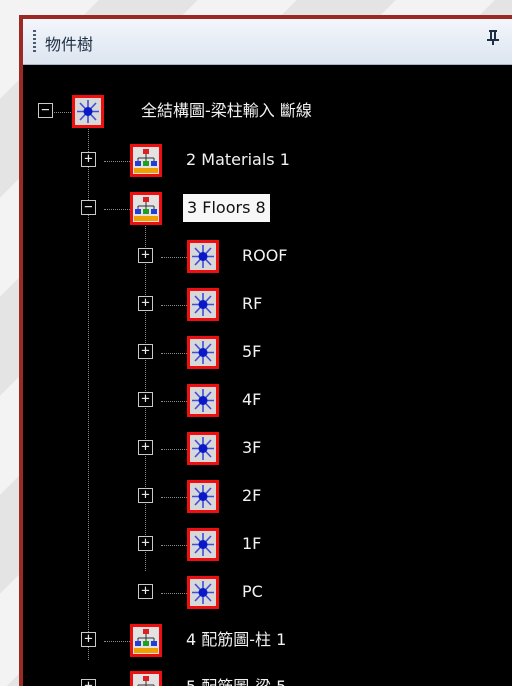  Describe the element at coordinates (226, 111) in the screenshot. I see `tree-node-label: 全結構圖-梁柱輸入 斷線` at that location.